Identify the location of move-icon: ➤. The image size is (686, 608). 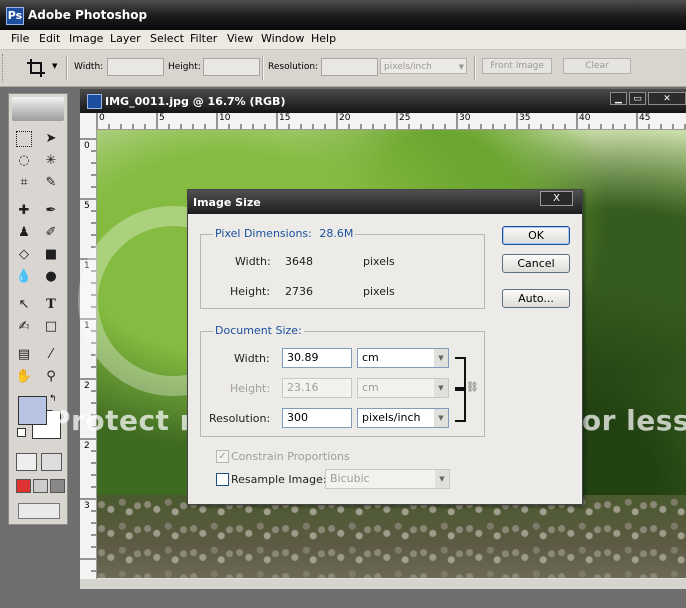
(51, 139).